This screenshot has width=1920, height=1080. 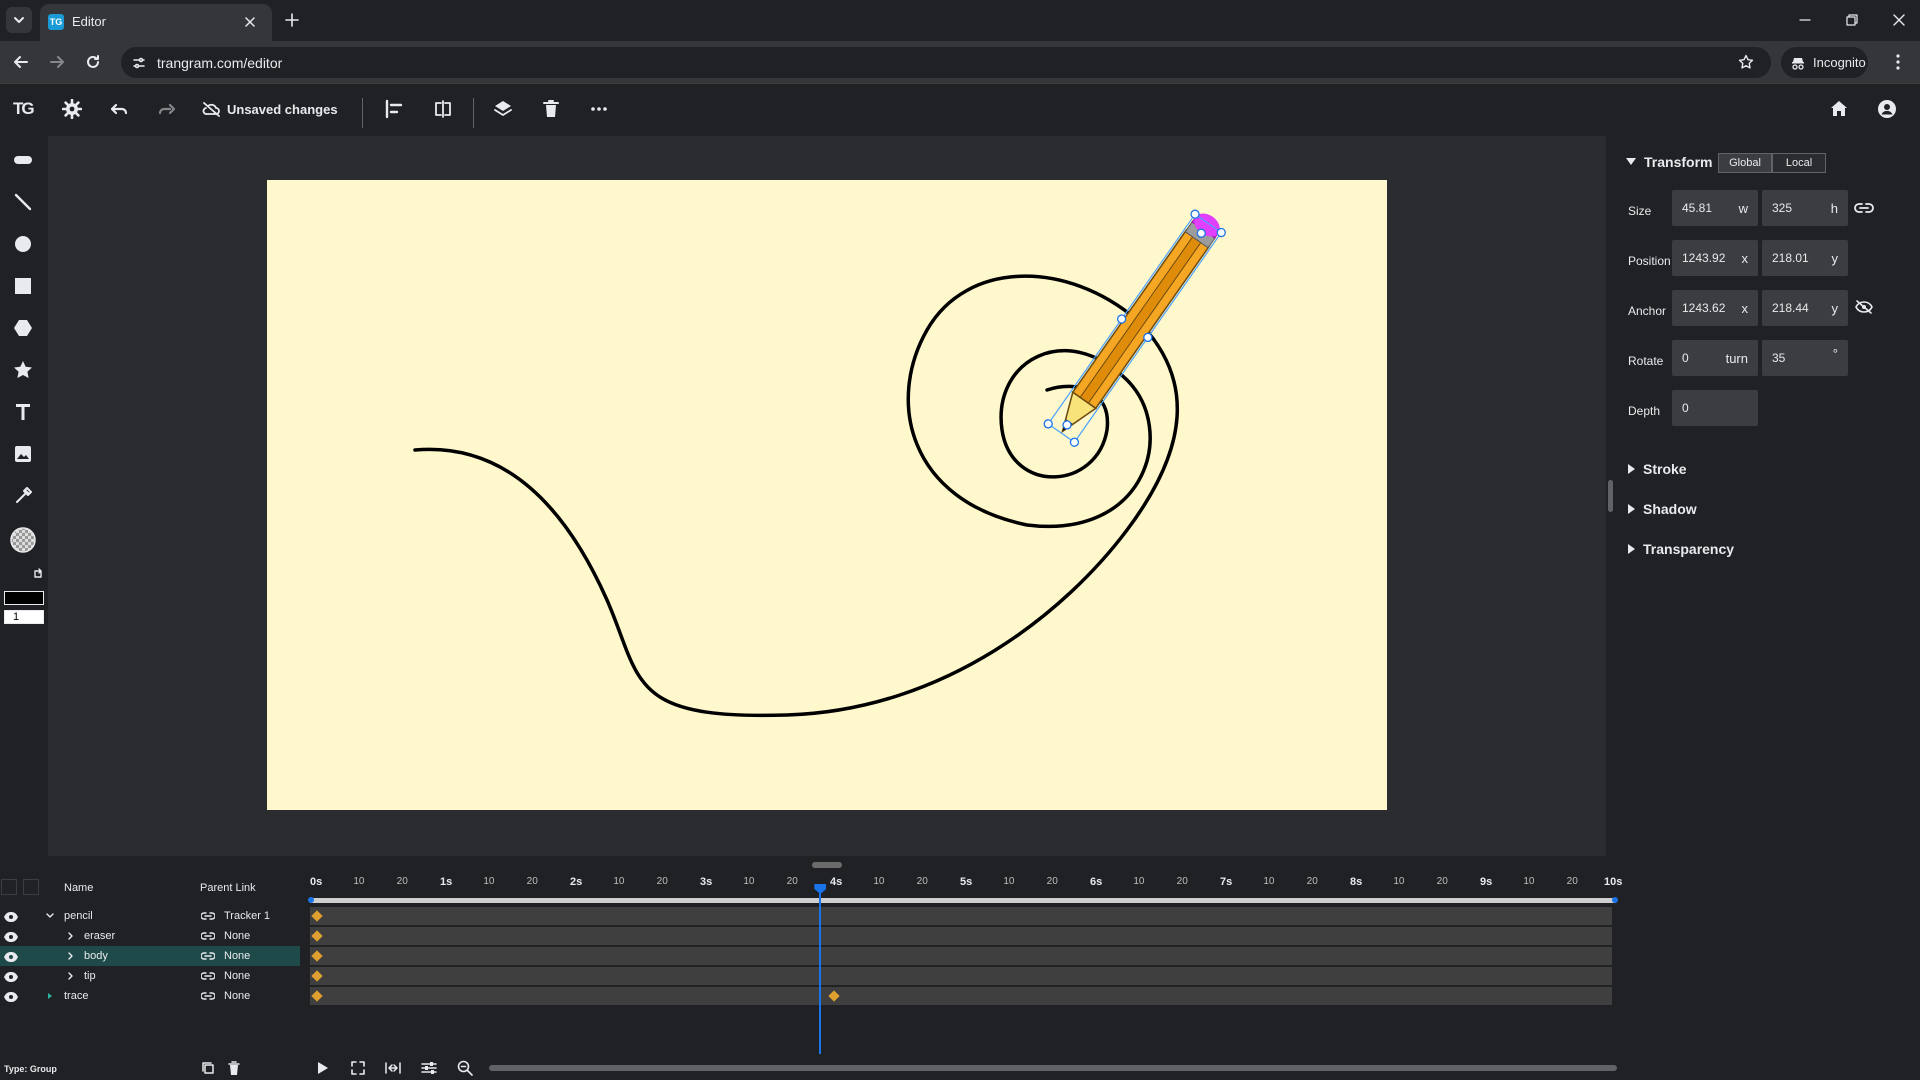 I want to click on rotate-turn-input: 0 turn, so click(x=1715, y=358).